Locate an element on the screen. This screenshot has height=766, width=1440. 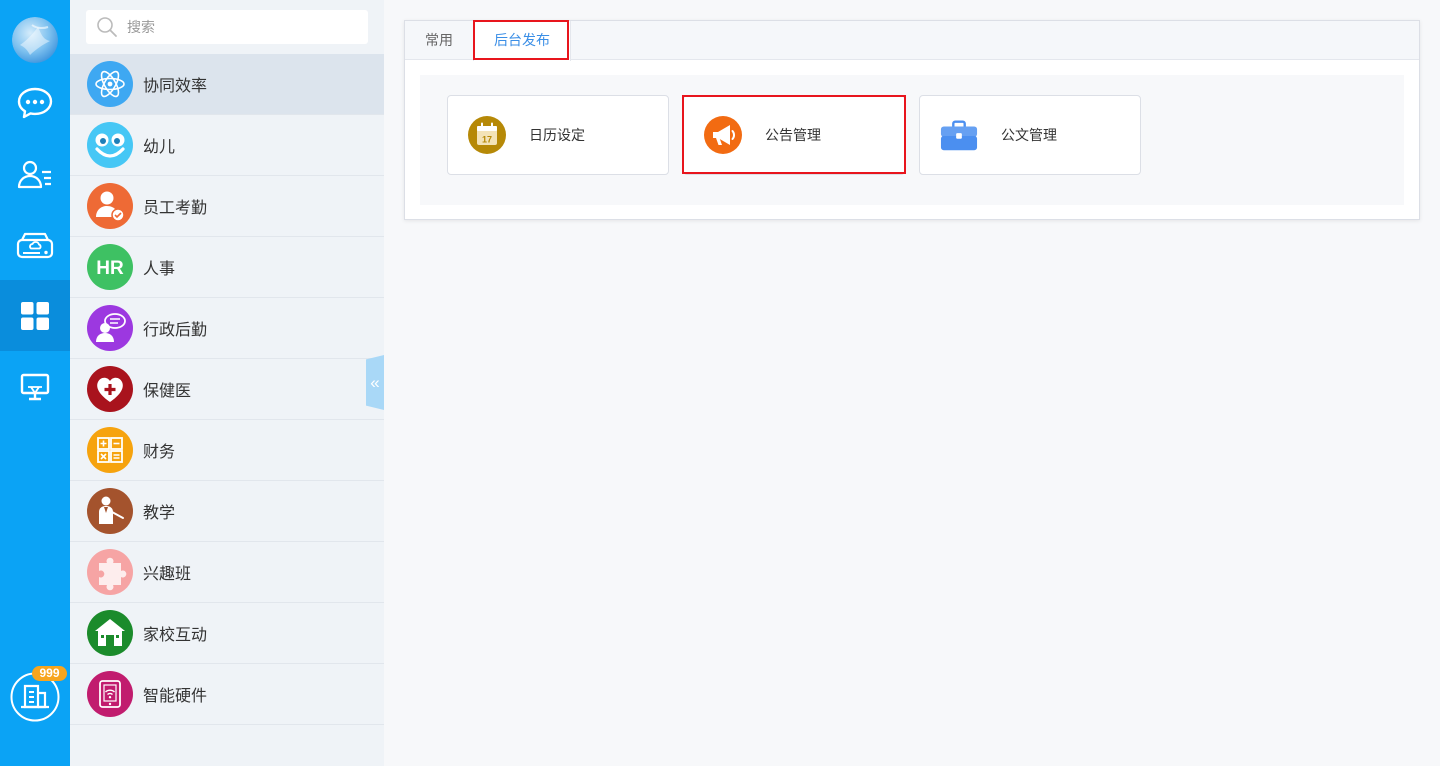
tile-area: 17 日历设定 公告管理 公文管理 is located at coordinates (912, 140).